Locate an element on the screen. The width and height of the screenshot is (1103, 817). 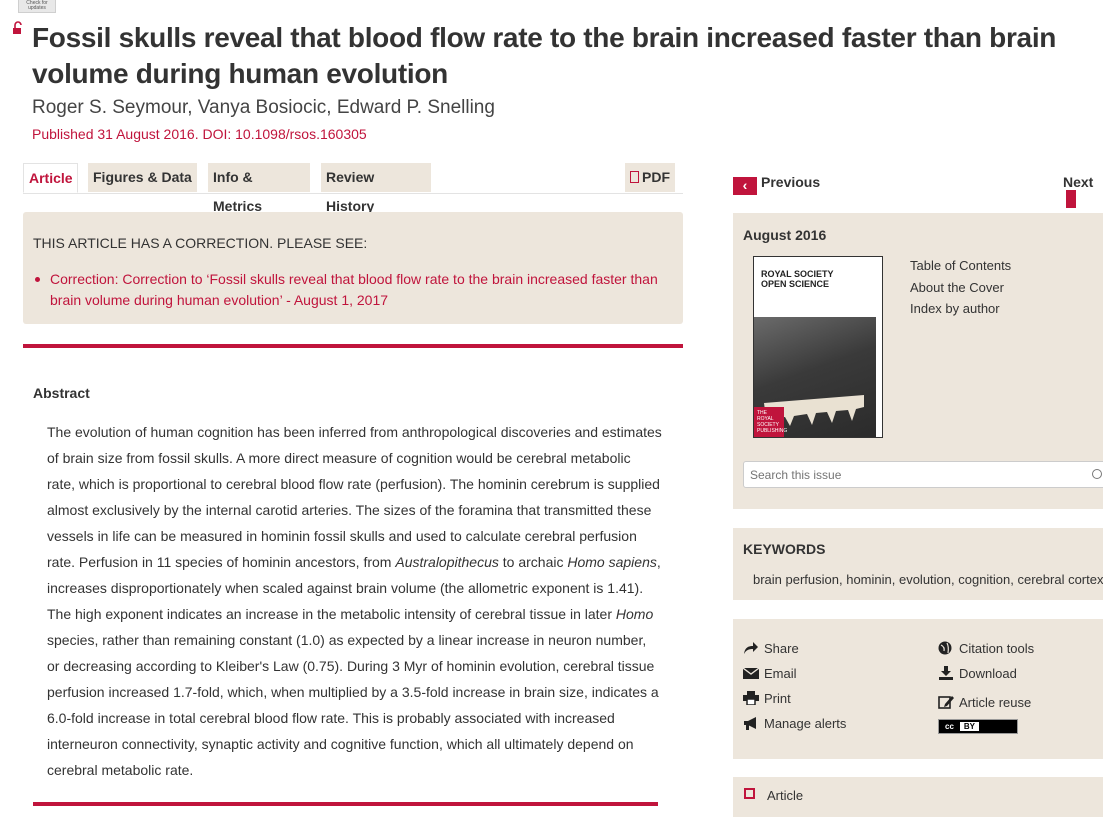
pdf-label: PDF is located at coordinates (656, 177).